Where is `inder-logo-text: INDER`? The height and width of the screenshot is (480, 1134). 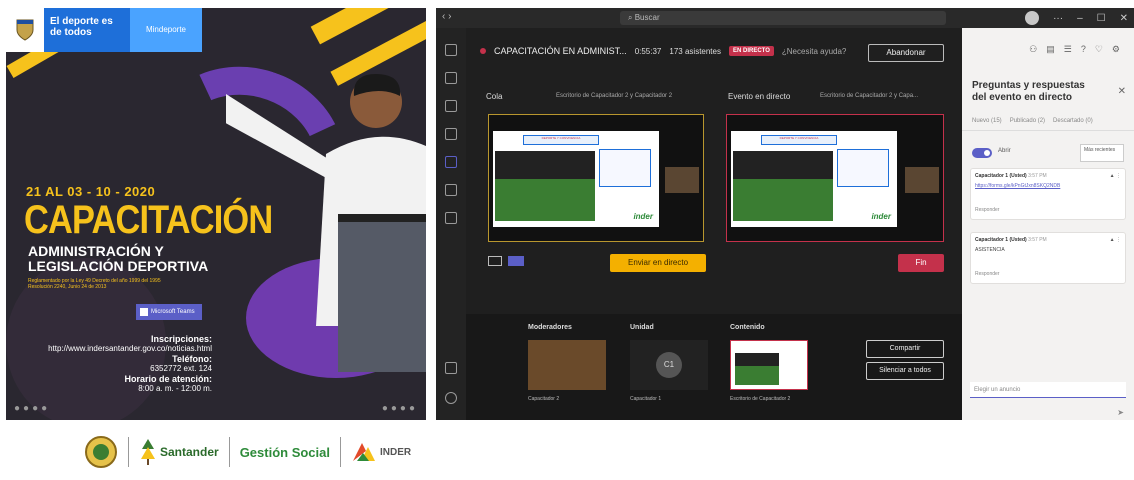
inder-logo-text: INDER is located at coordinates (396, 452).